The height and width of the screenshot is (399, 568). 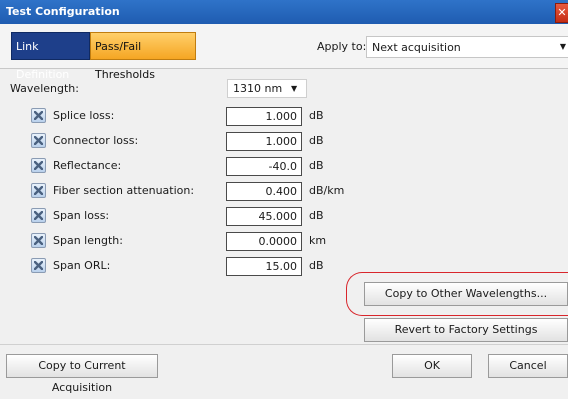 I want to click on cancel-button: Cancel, so click(x=528, y=366).